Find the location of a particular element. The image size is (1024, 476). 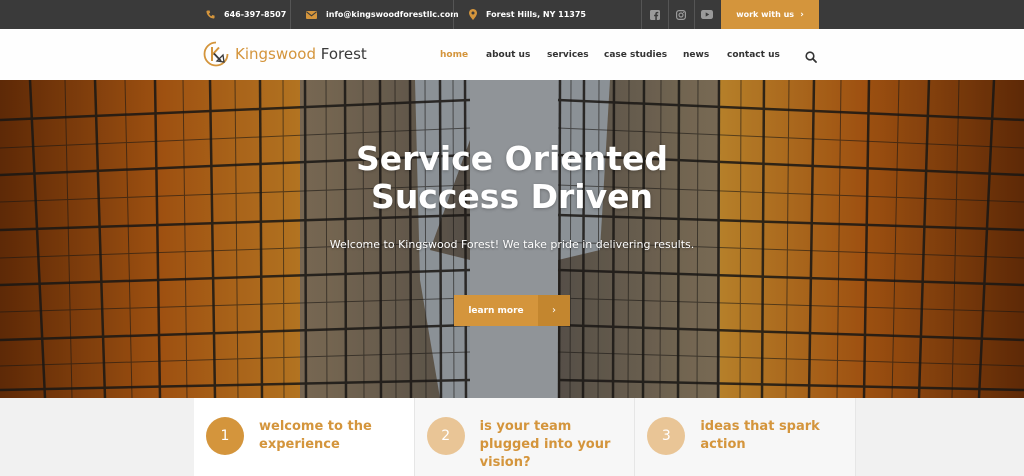

logo-suffix: Forest is located at coordinates (341, 54).